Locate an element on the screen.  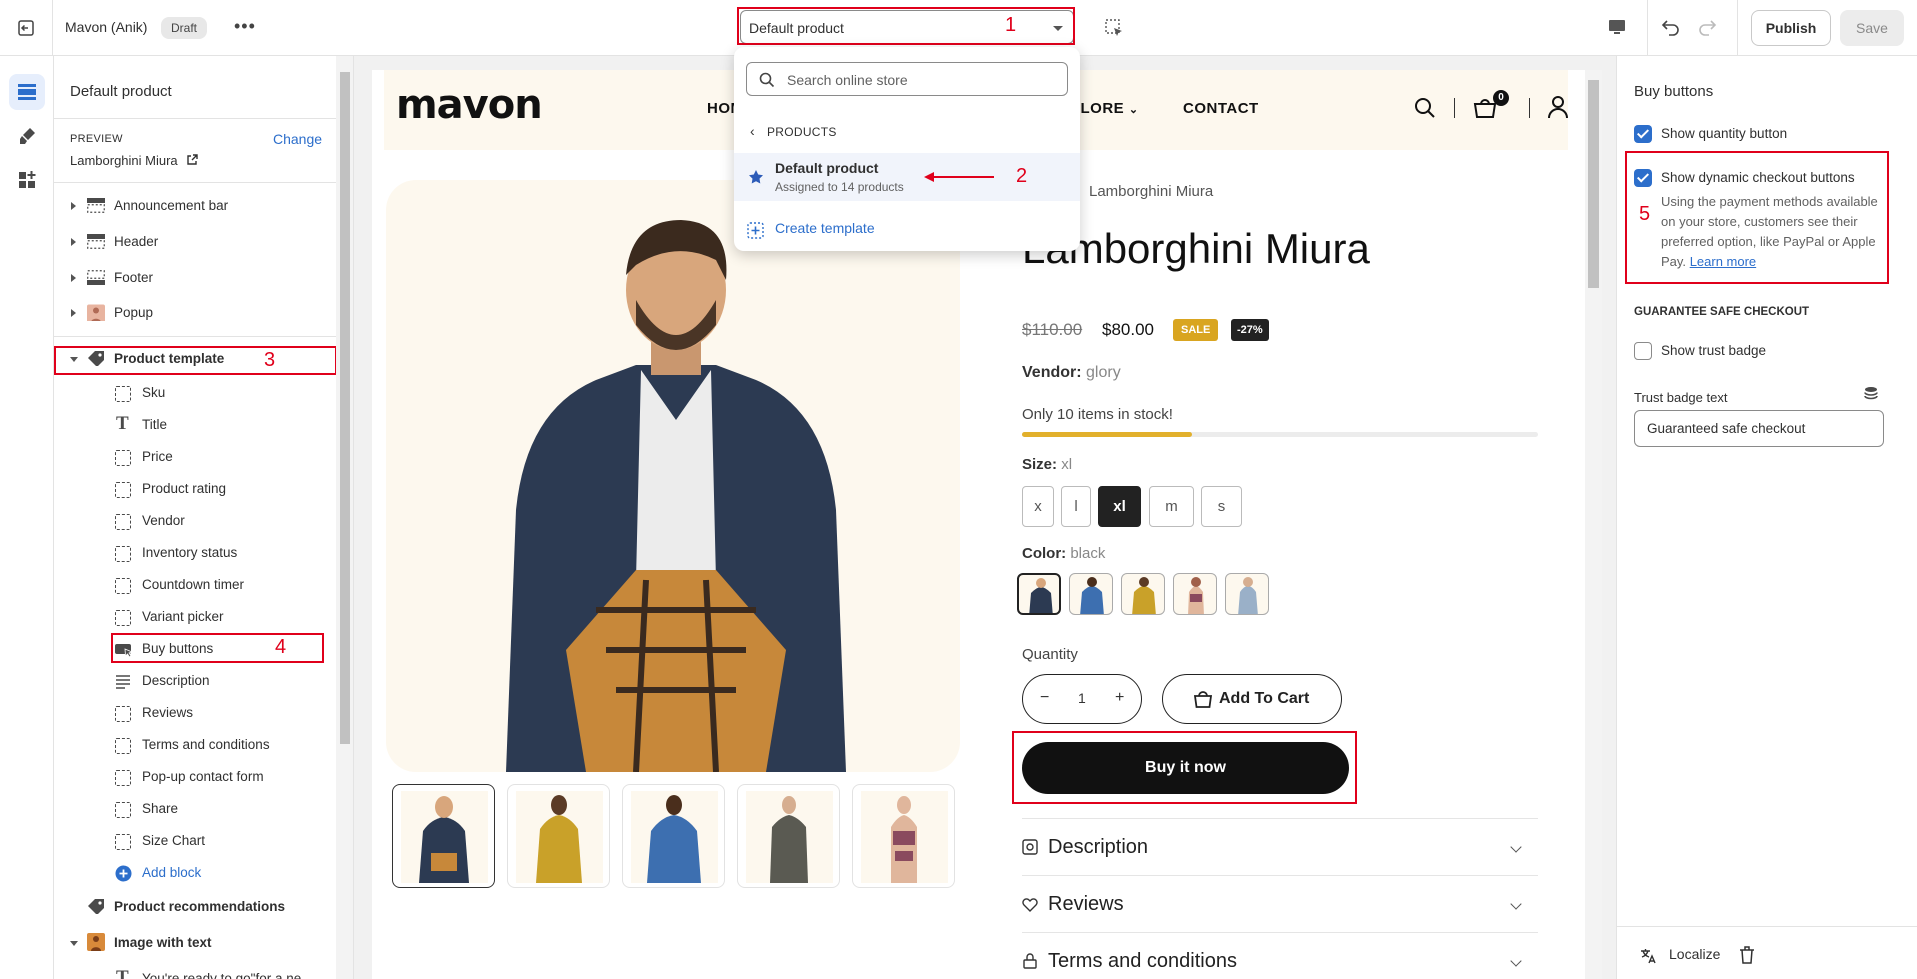
plus-icon: + is located at coordinates (1119, 698).